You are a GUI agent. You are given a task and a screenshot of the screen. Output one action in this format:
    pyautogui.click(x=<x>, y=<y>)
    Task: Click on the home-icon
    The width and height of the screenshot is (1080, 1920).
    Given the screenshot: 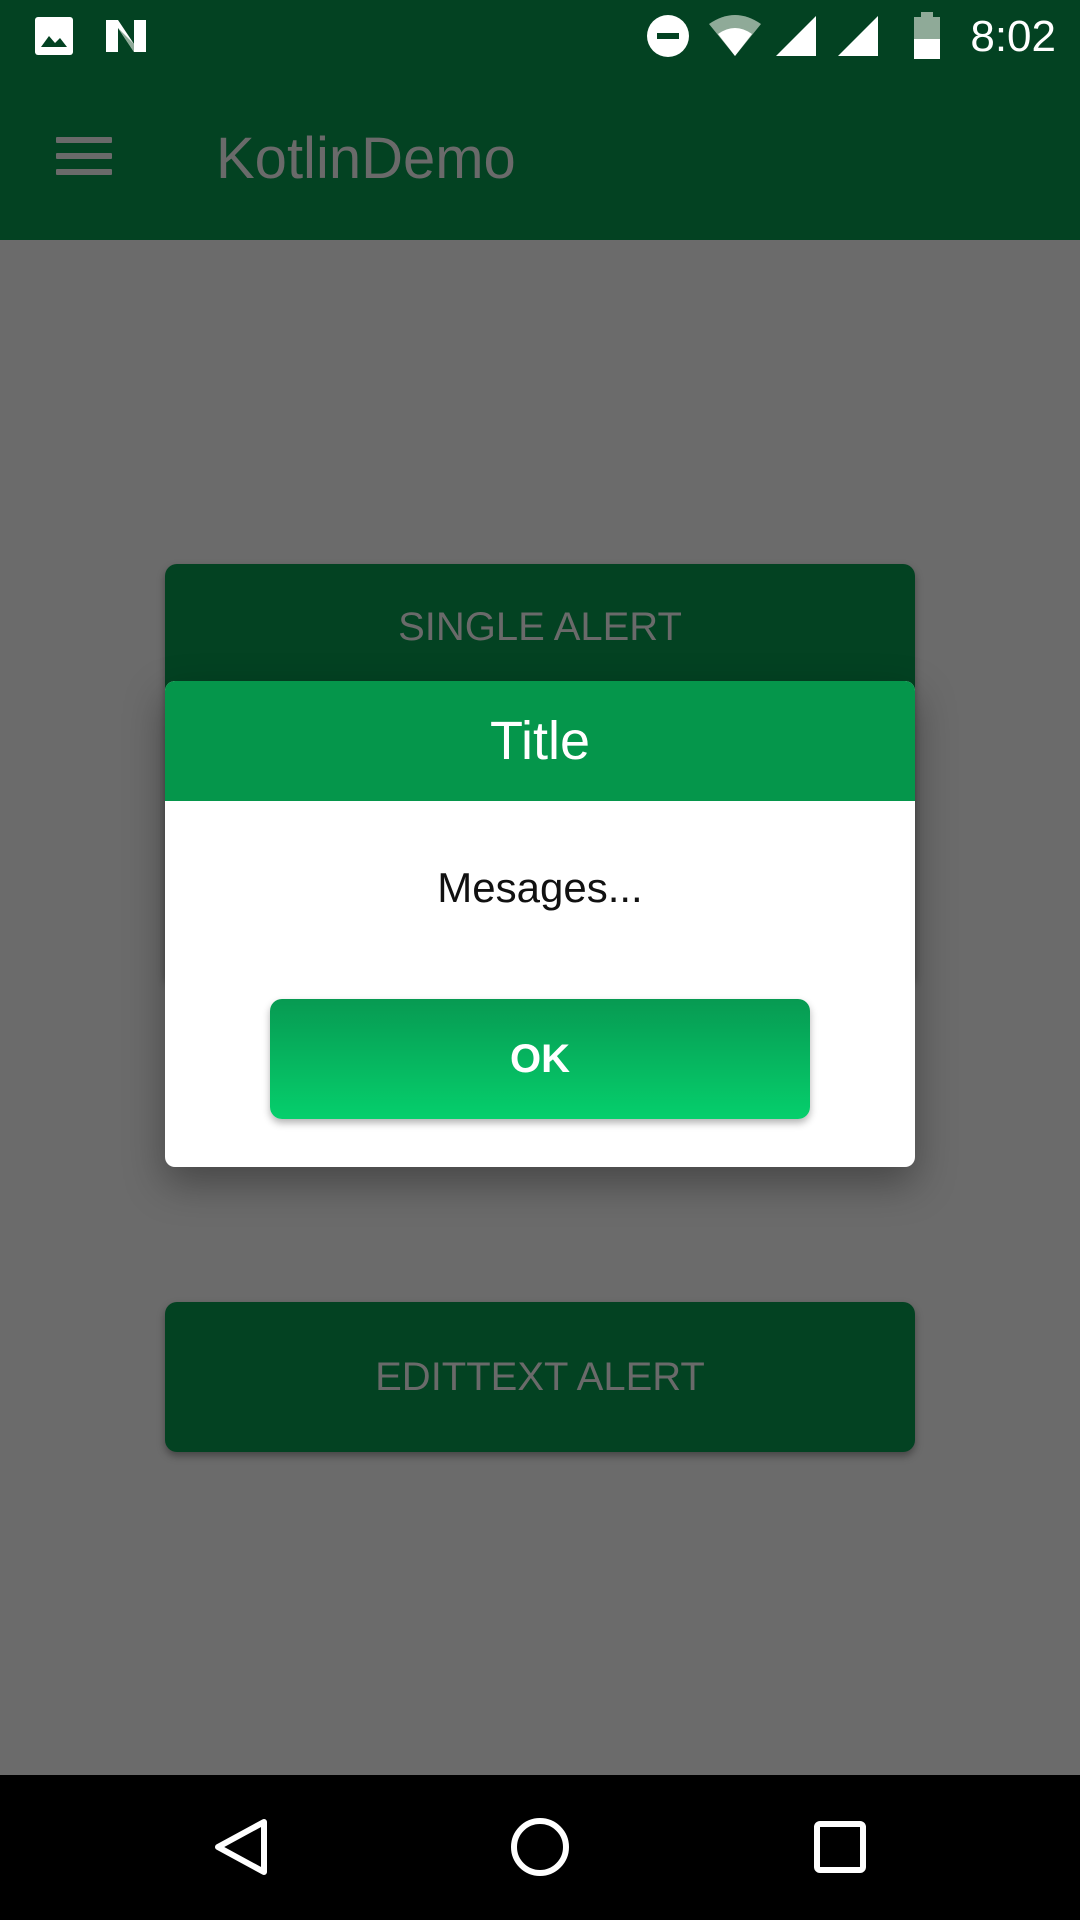 What is the action you would take?
    pyautogui.click(x=540, y=1847)
    